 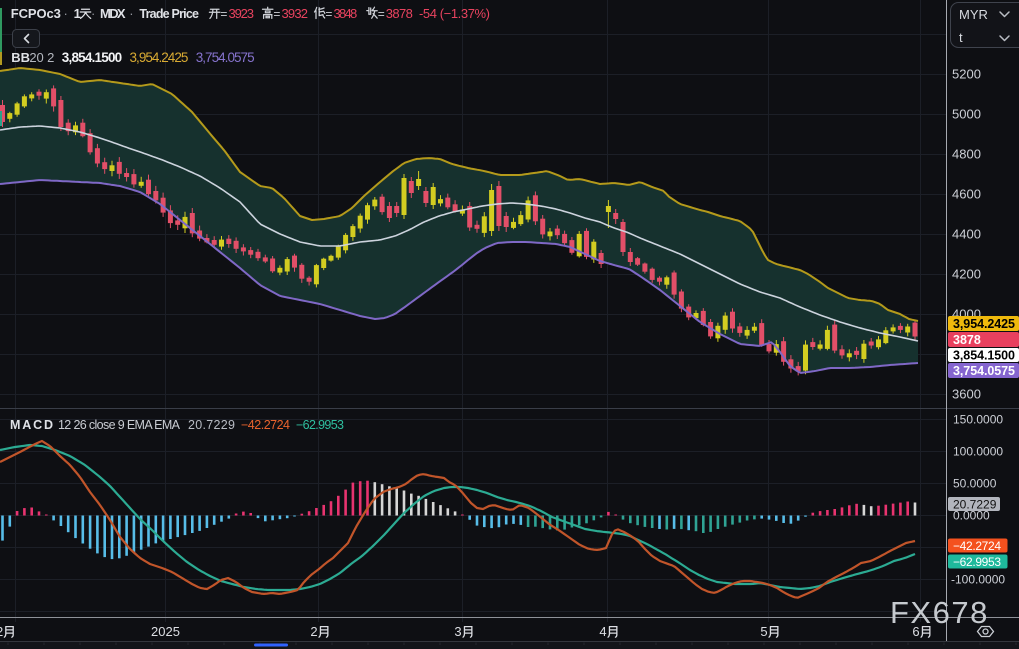 What do you see at coordinates (966, 194) in the screenshot?
I see `svg-text: 4600` at bounding box center [966, 194].